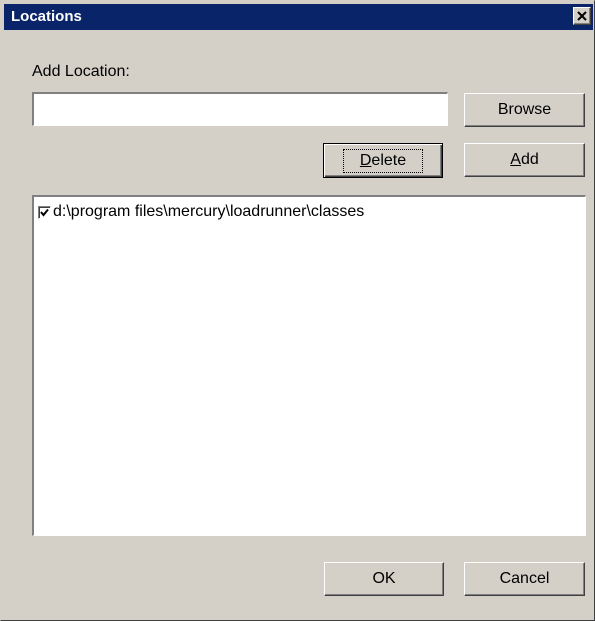  I want to click on ok-button: OK, so click(384, 579).